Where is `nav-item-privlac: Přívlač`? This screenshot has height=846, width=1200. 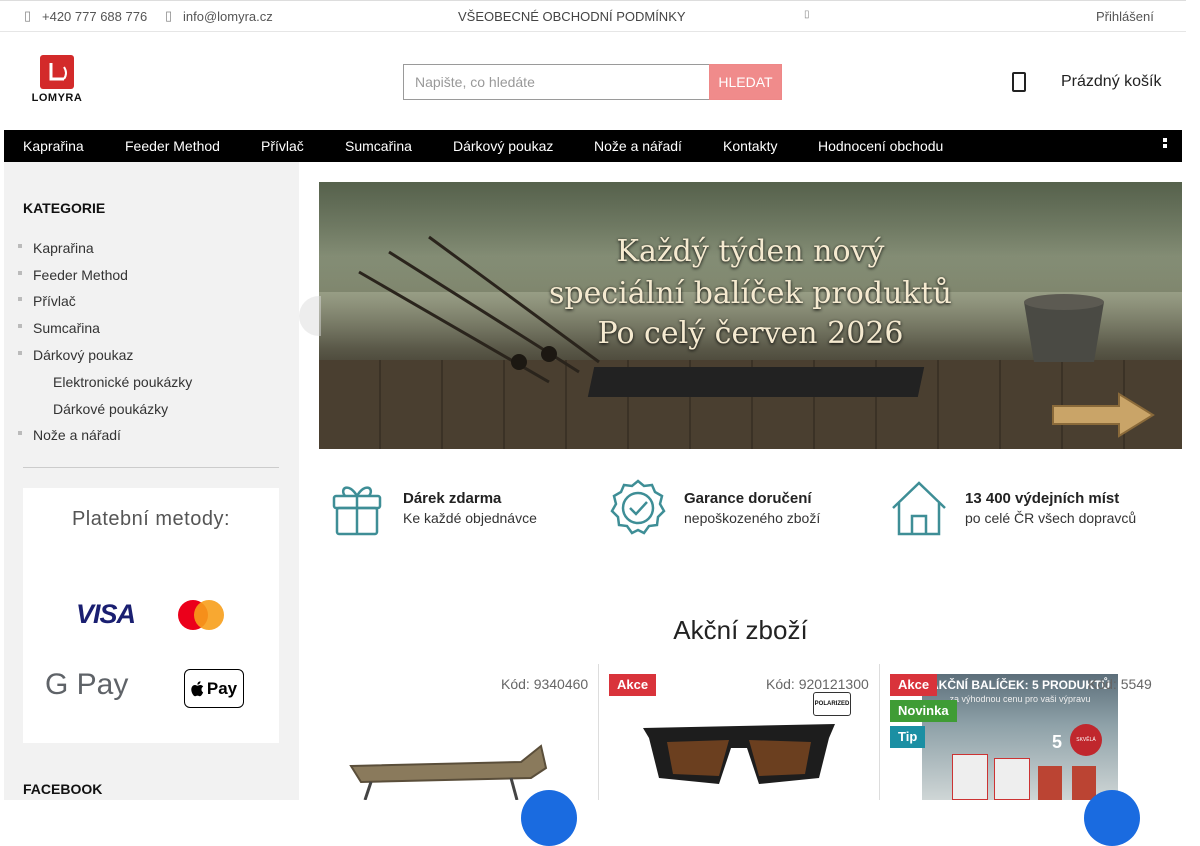
nav-item-privlac: Přívlač is located at coordinates (282, 146).